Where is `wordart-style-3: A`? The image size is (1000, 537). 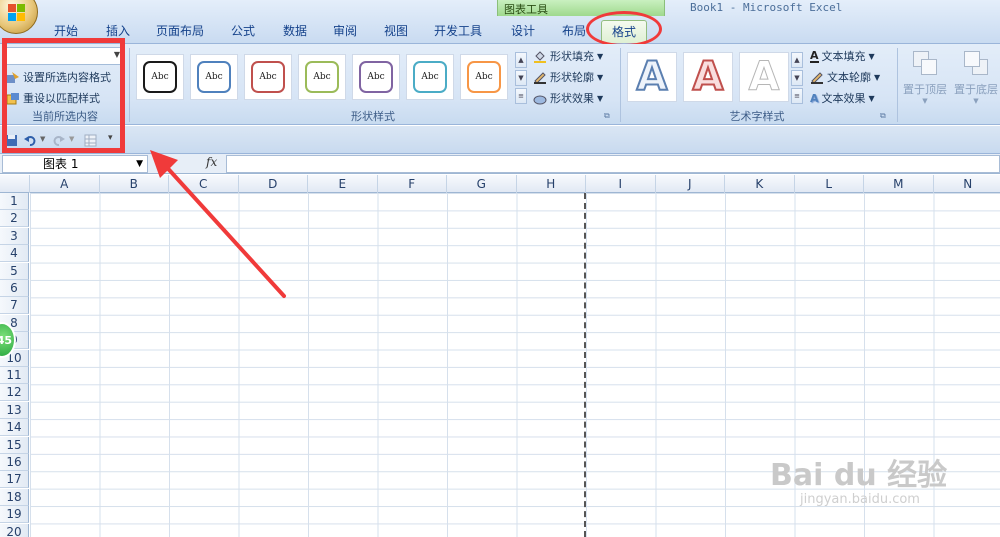
wordart-style-3: A is located at coordinates (764, 77).